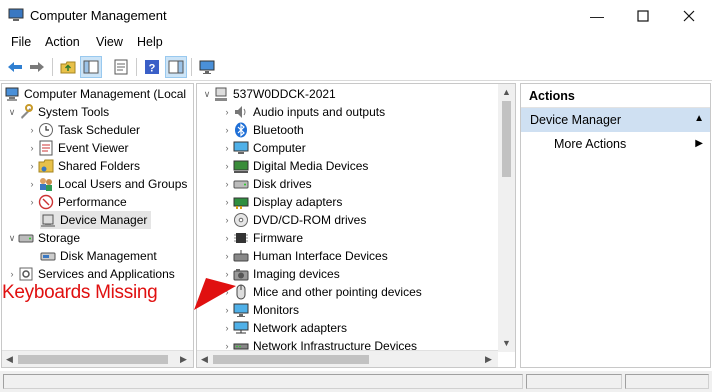 The image size is (712, 392). Describe the element at coordinates (590, 144) in the screenshot. I see `more-actions-item: More Actions` at that location.